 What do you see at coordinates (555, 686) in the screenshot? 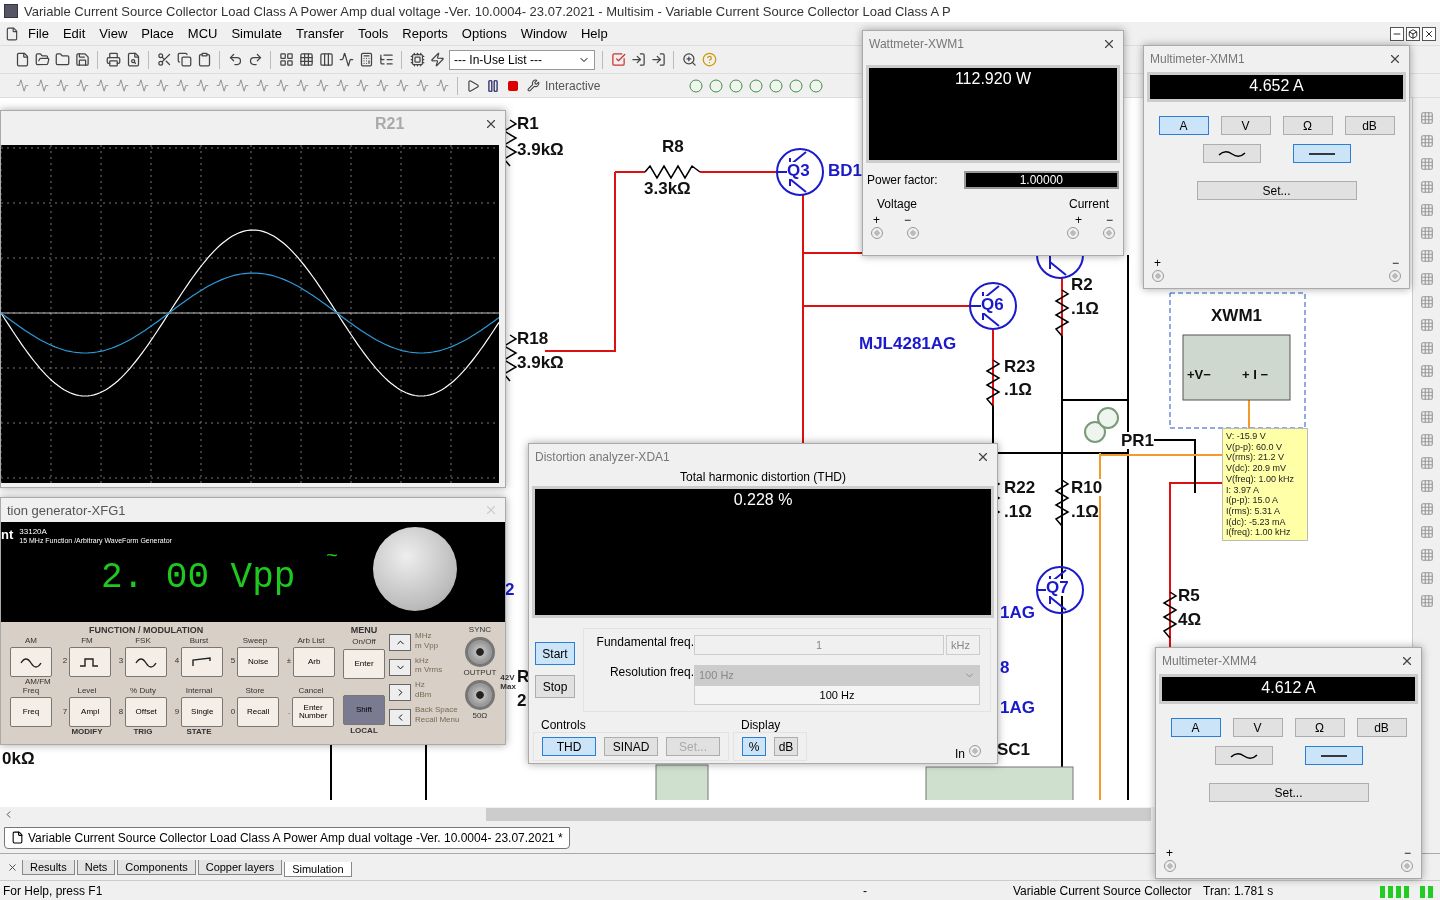
I see `run-button: Stop` at bounding box center [555, 686].